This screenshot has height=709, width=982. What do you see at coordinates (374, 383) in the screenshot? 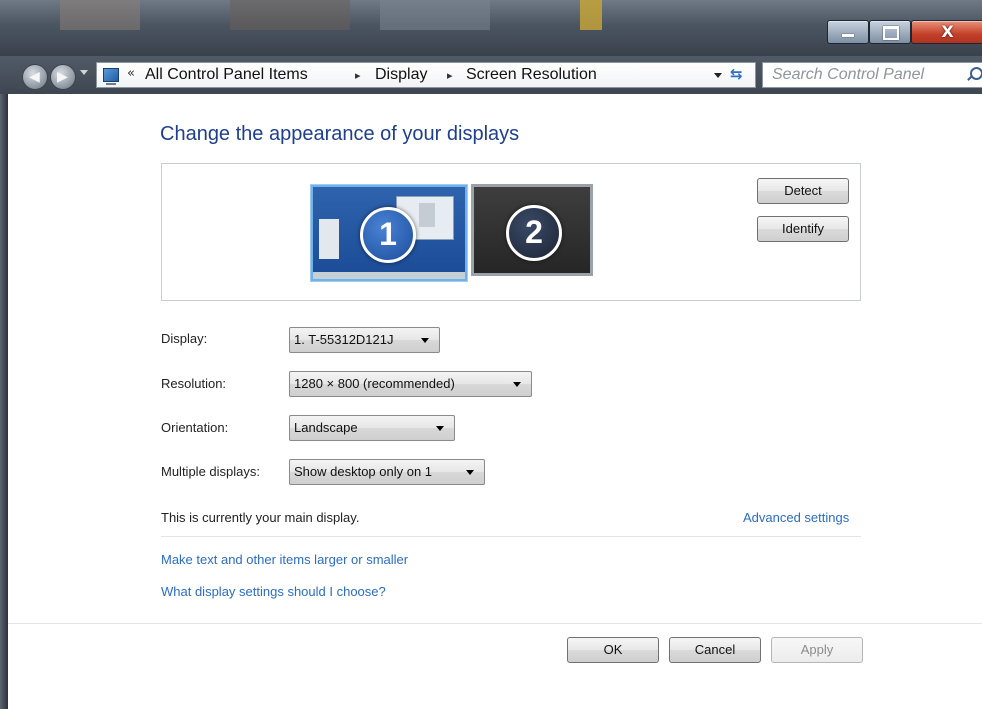
I see `resolution-select-value: 1280 × 800 (recommended)` at bounding box center [374, 383].